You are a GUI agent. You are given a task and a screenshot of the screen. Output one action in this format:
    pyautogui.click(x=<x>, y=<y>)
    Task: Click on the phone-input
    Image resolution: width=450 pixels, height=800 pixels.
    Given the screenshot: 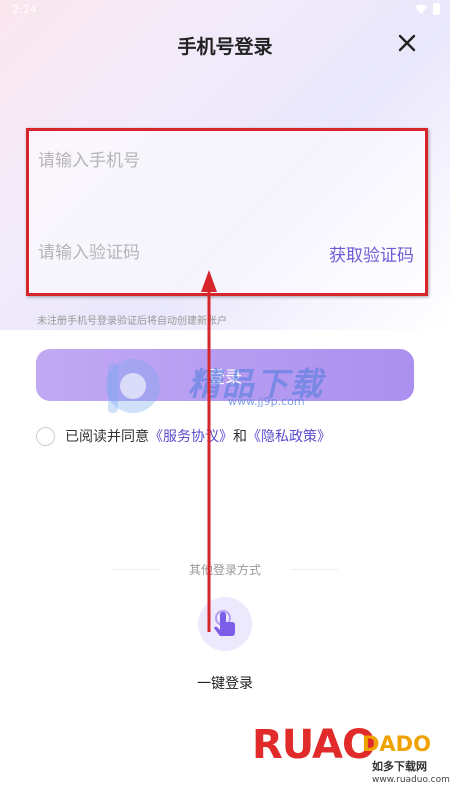 What is the action you would take?
    pyautogui.click(x=168, y=161)
    